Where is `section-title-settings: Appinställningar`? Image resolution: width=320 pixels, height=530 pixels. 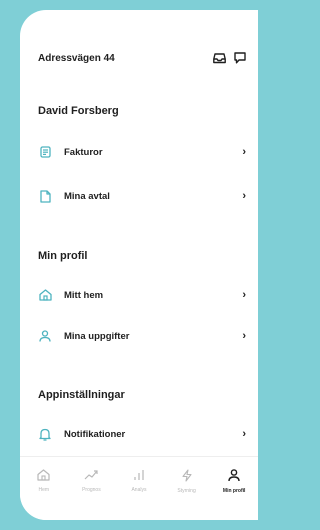
section-title-settings: Appinställningar is located at coordinates (81, 395).